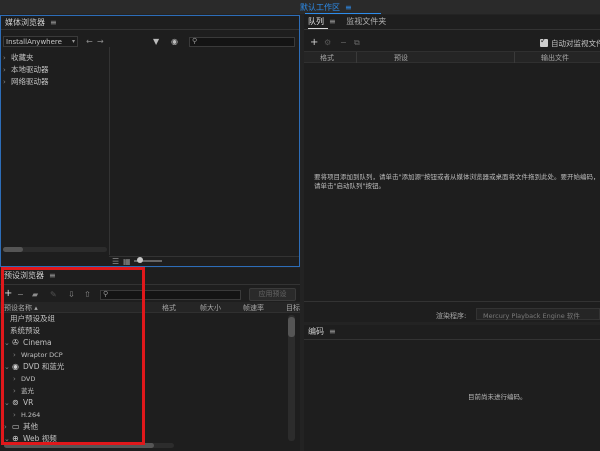  I want to click on filter-icon: ▼, so click(156, 41).